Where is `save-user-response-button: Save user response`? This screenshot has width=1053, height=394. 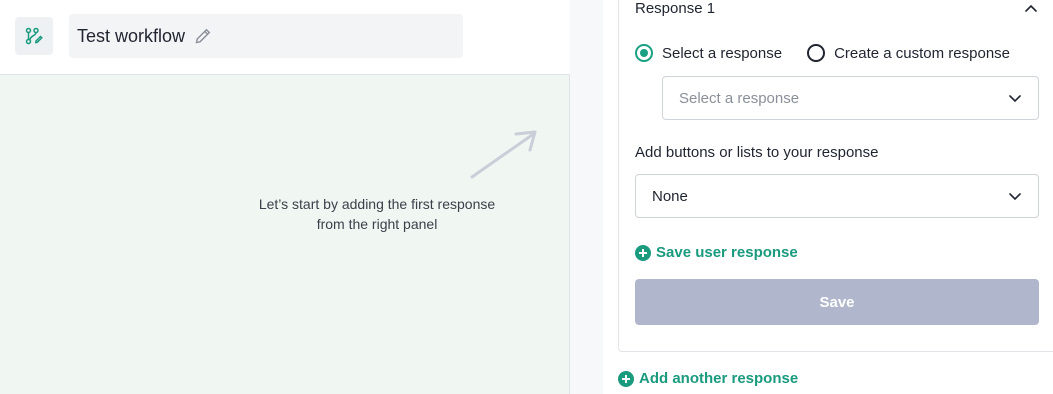
save-user-response-button: Save user response is located at coordinates (716, 252).